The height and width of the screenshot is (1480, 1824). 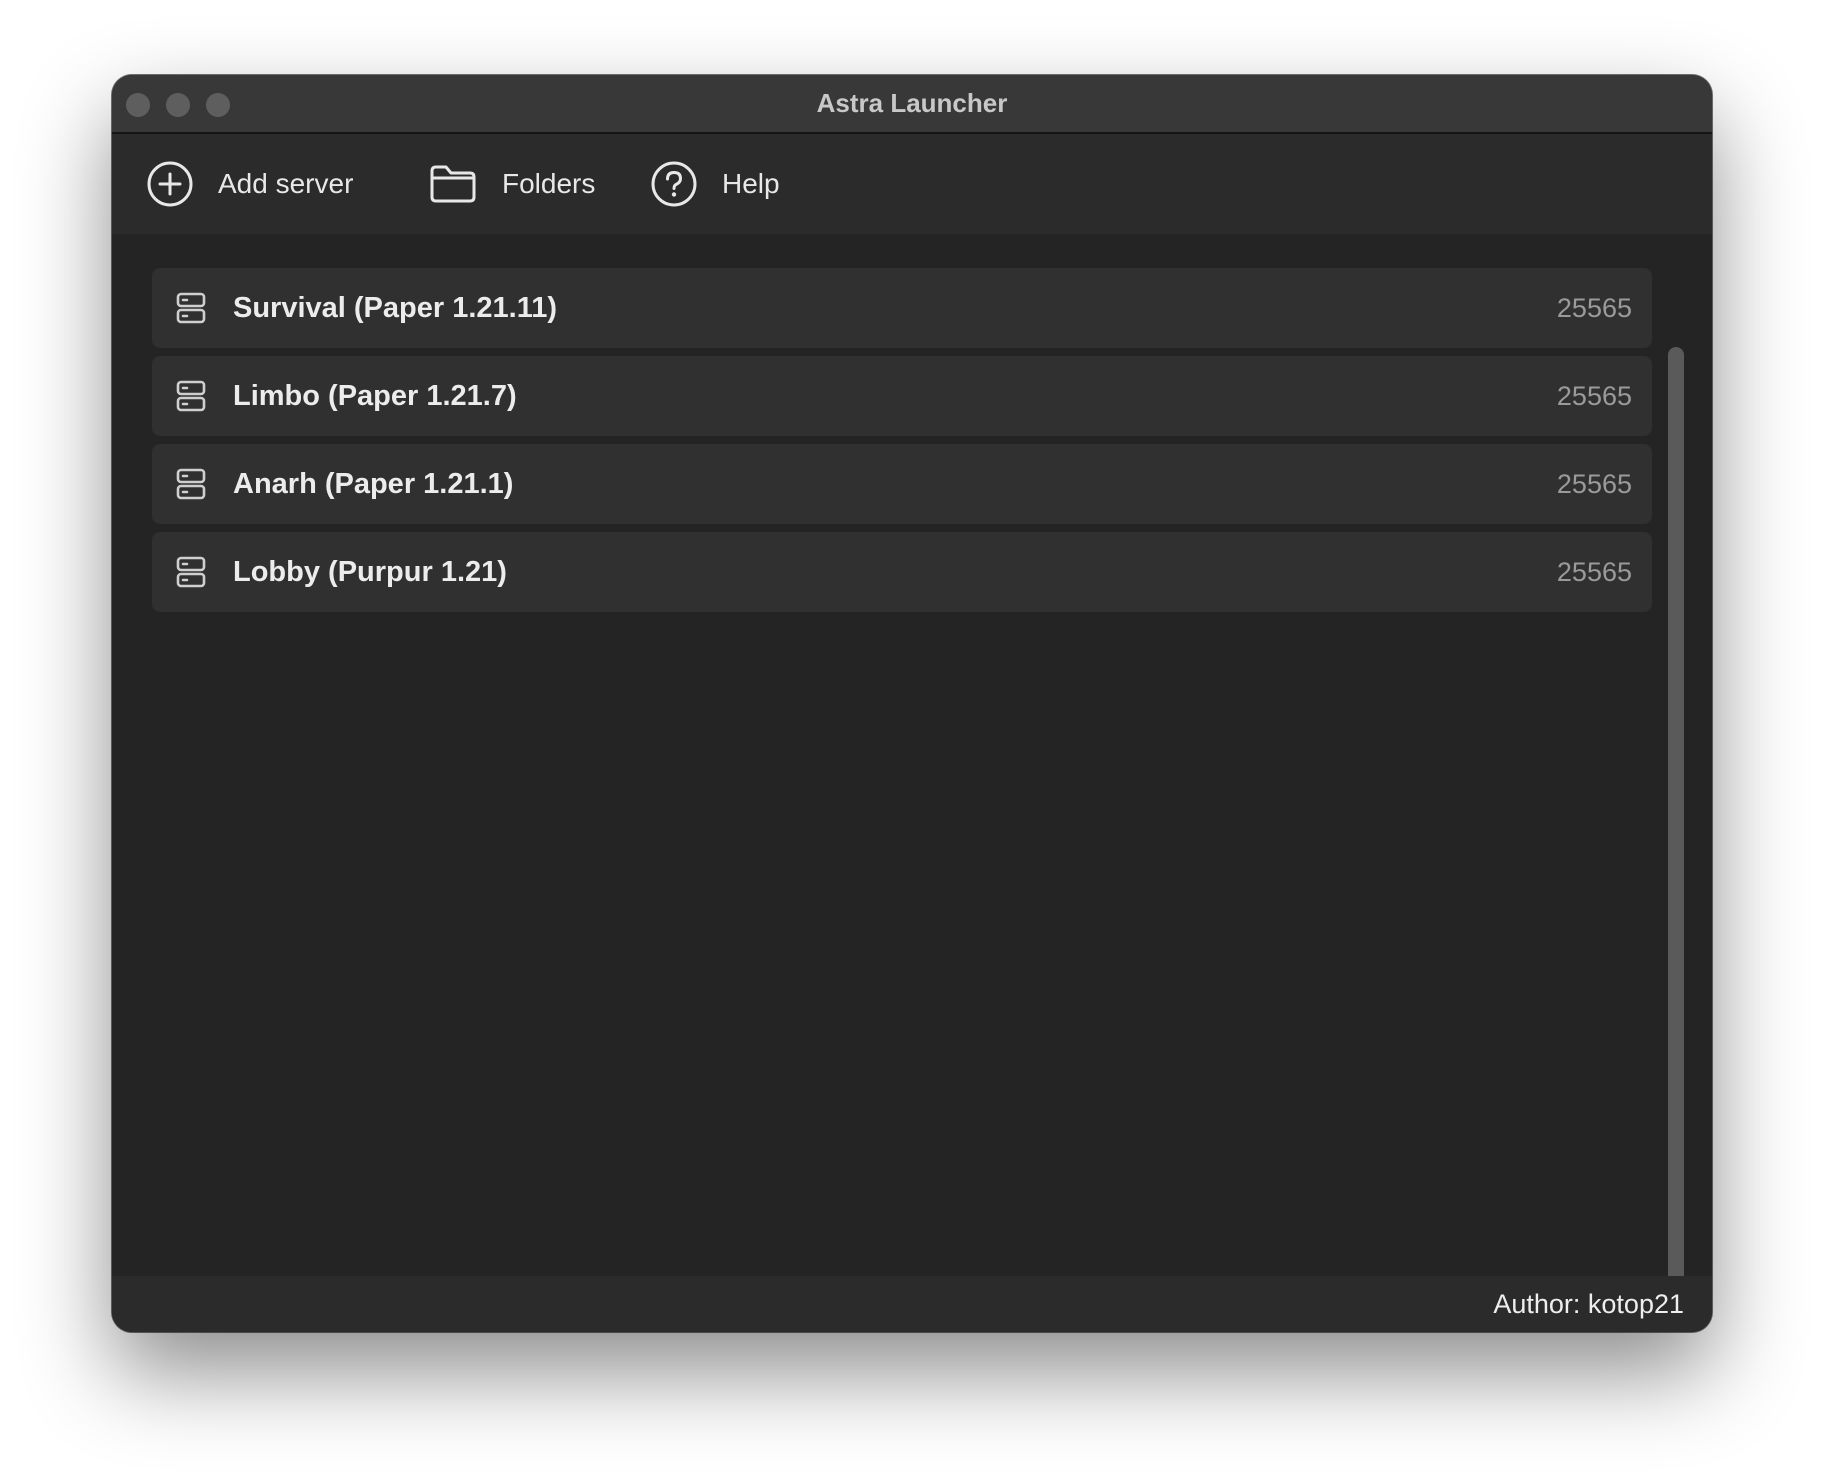 What do you see at coordinates (1588, 1304) in the screenshot?
I see `author-label: Author: kotop21` at bounding box center [1588, 1304].